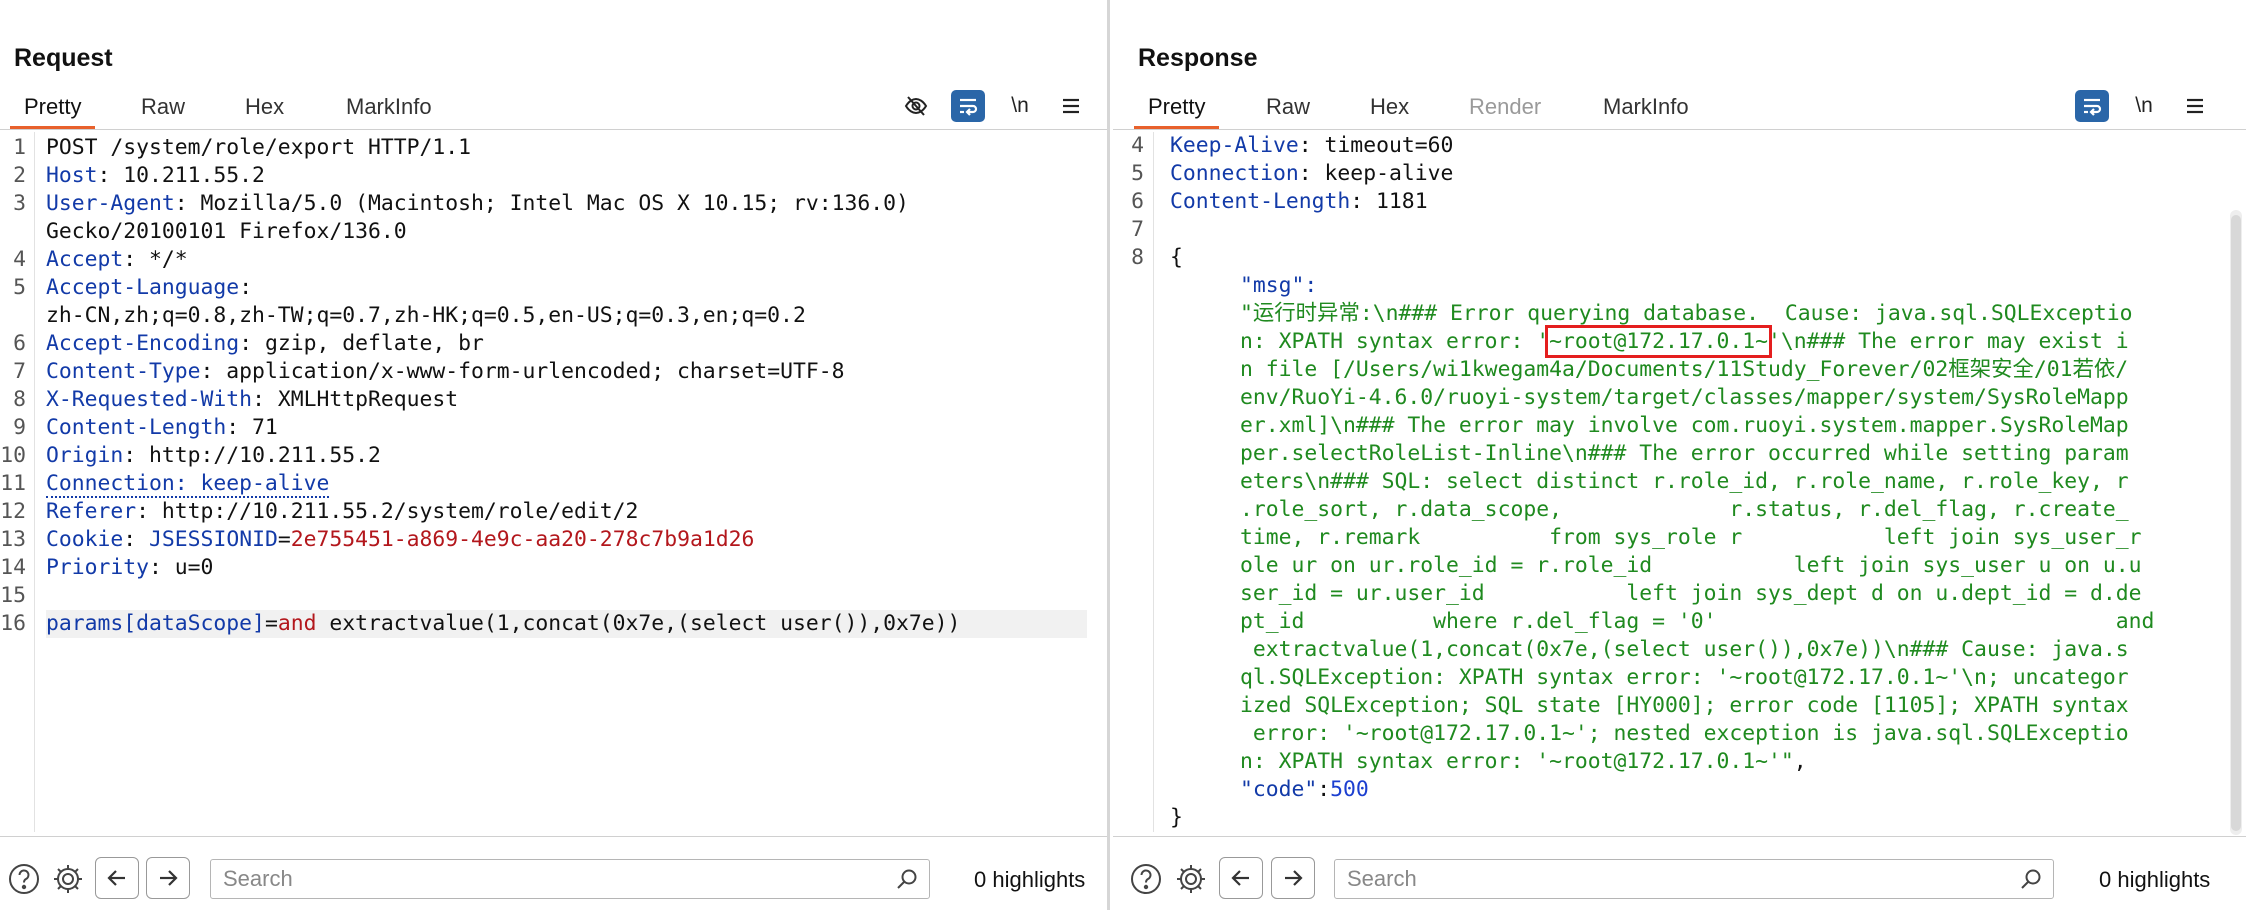 The width and height of the screenshot is (2246, 910). I want to click on code-token: Accept-Language, so click(143, 287).